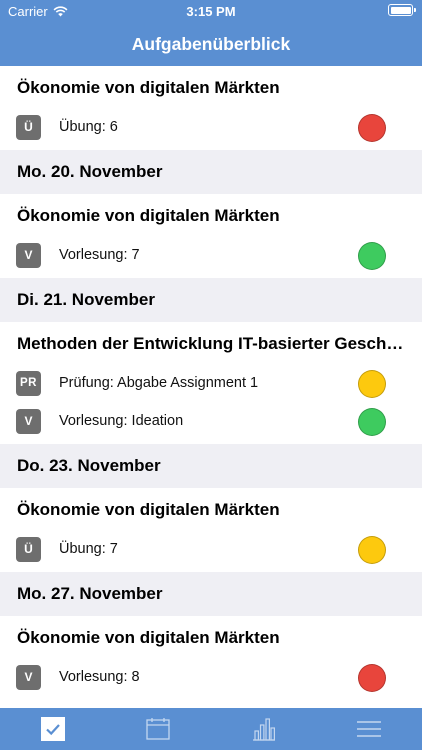 The image size is (422, 750). Describe the element at coordinates (211, 127) in the screenshot. I see `task-row: Ü Übung: 6` at that location.